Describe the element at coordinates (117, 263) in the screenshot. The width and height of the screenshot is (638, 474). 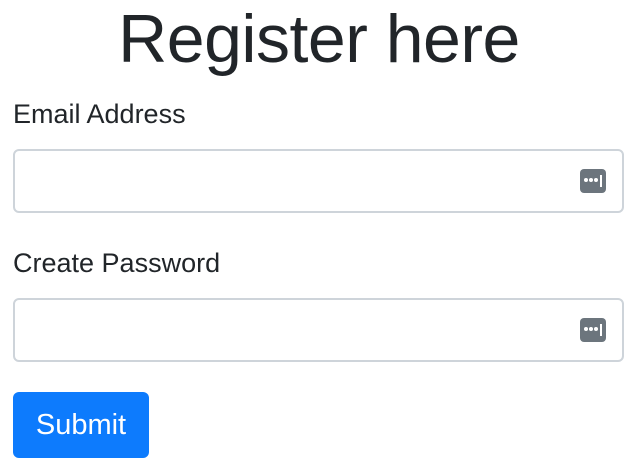
I see `password-label: Create Password` at that location.